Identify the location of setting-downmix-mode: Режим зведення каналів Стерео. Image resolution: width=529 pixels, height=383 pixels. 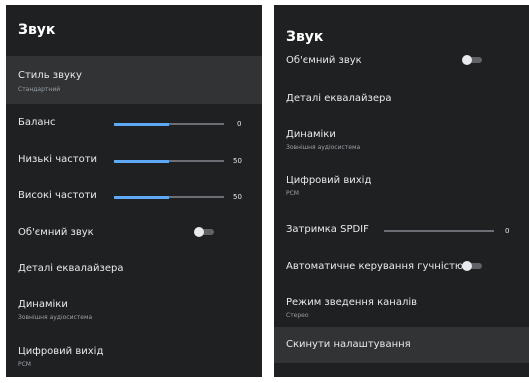
(401, 307).